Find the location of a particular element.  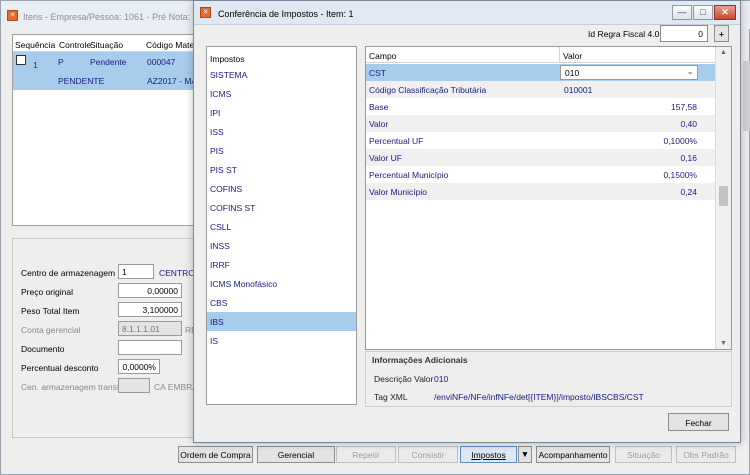

campo-cell: Base is located at coordinates (379, 107).